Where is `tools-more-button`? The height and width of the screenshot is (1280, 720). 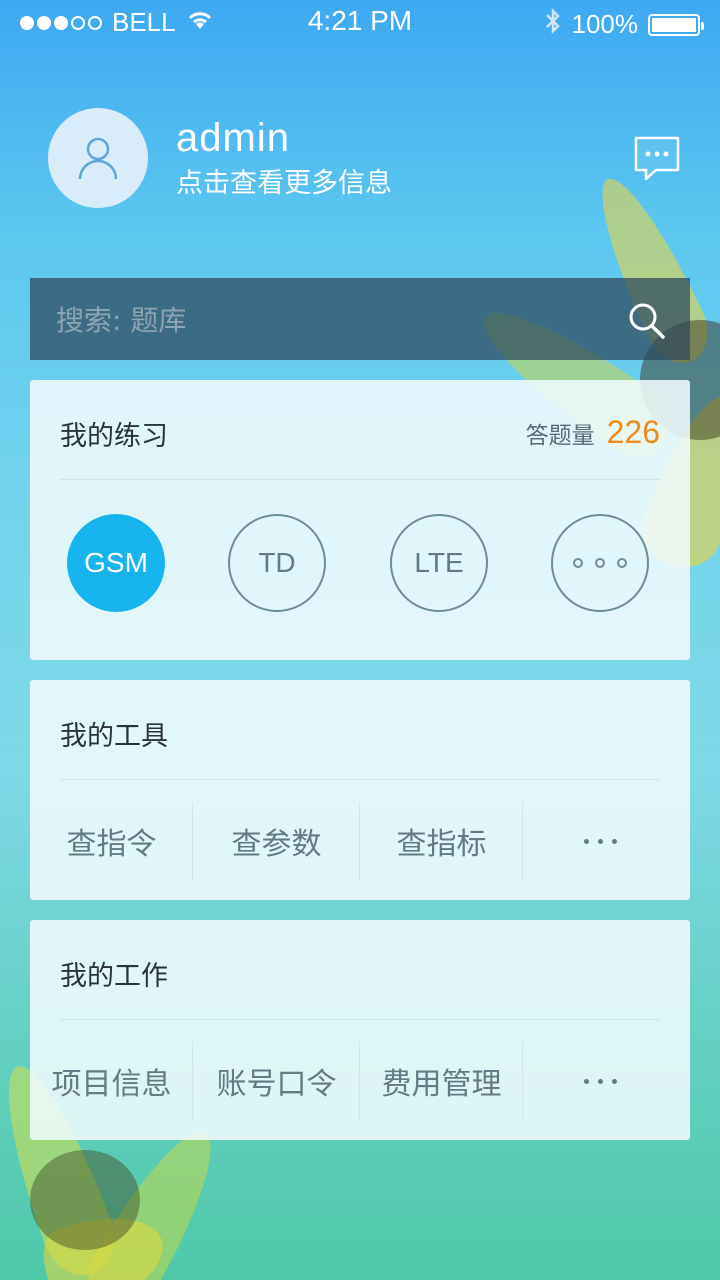
tools-more-button is located at coordinates (600, 841).